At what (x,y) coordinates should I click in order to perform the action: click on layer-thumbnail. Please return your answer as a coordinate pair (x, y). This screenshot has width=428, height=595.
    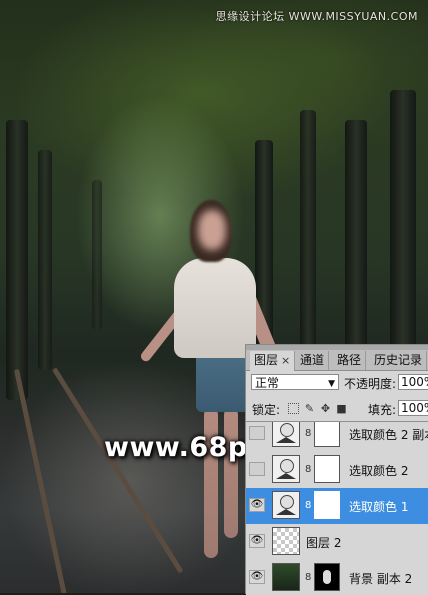
    Looking at the image, I should click on (286, 541).